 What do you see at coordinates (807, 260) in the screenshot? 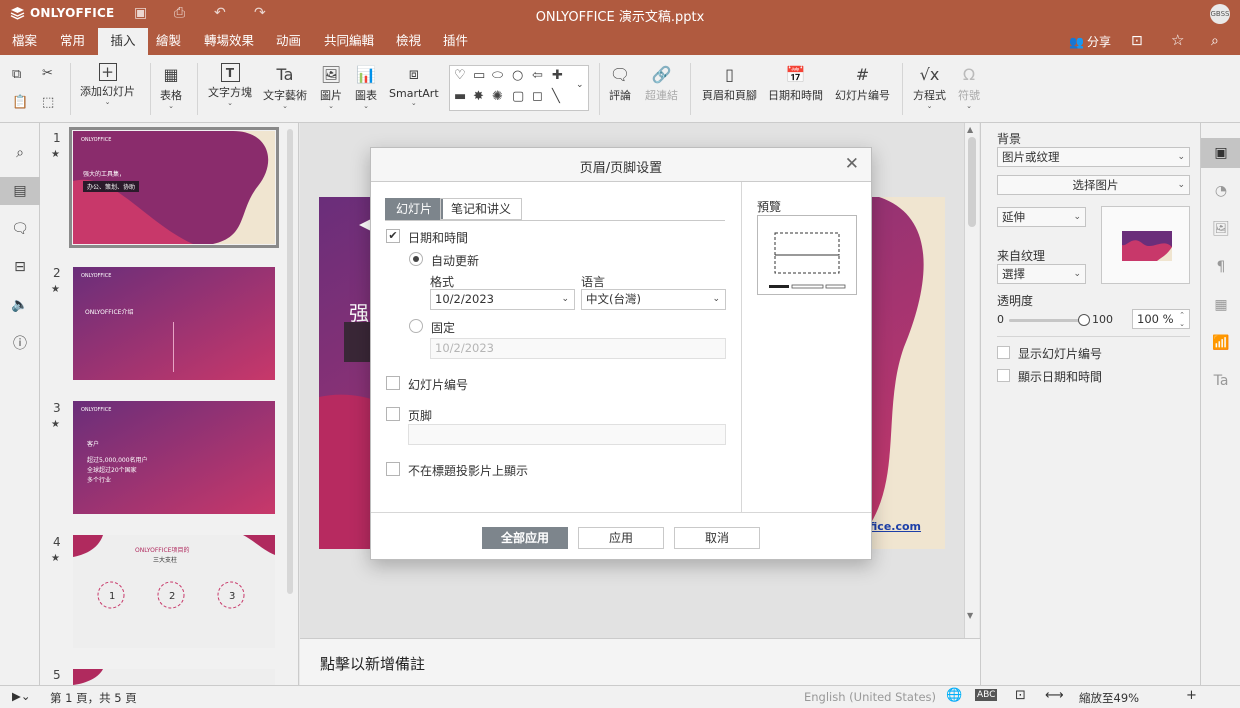
I see `preview-illustration` at bounding box center [807, 260].